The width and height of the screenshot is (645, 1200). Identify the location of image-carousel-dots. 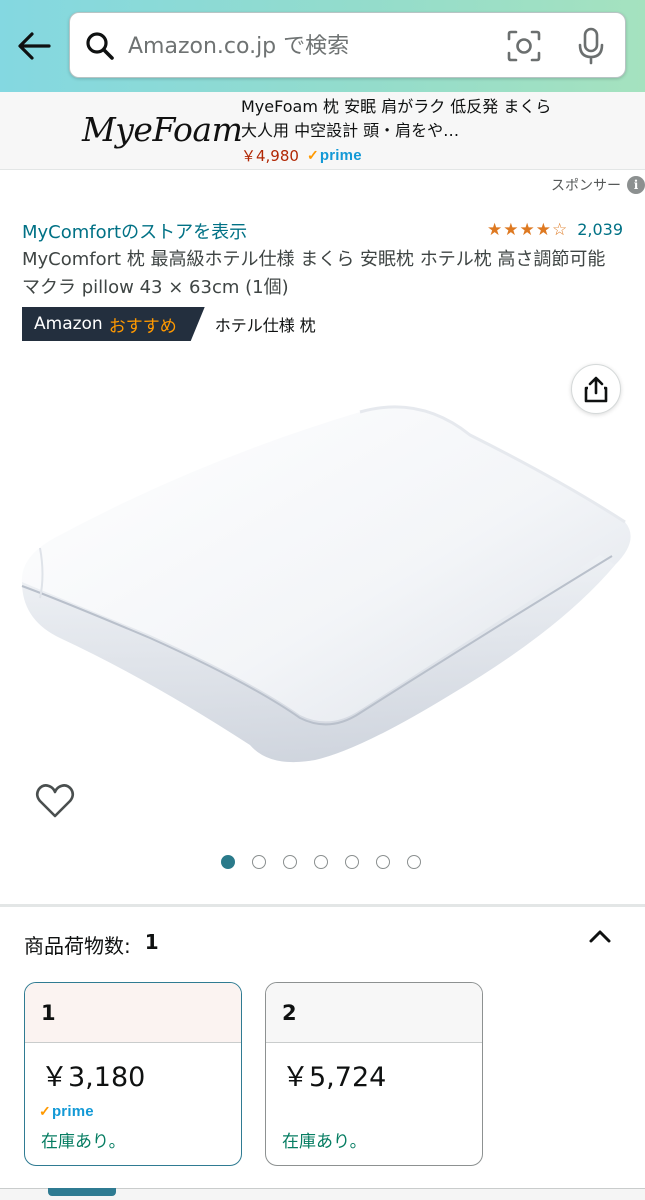
(321, 862).